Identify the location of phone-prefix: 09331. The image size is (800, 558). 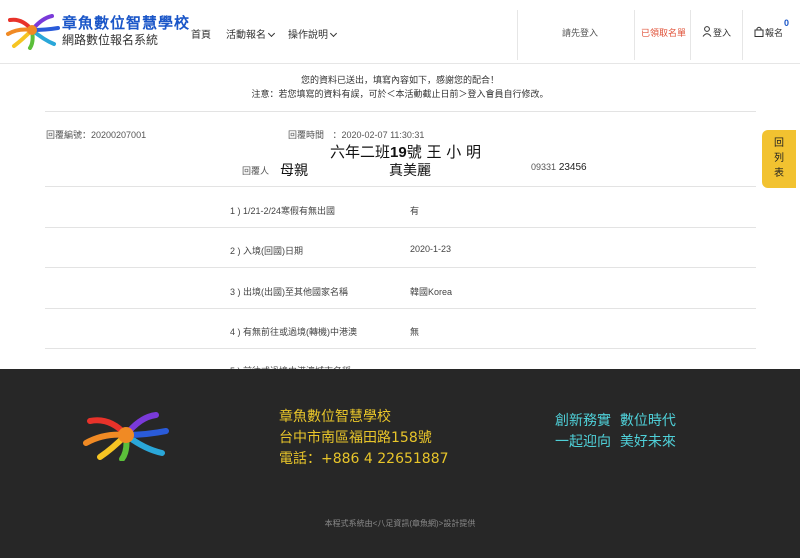
(544, 167).